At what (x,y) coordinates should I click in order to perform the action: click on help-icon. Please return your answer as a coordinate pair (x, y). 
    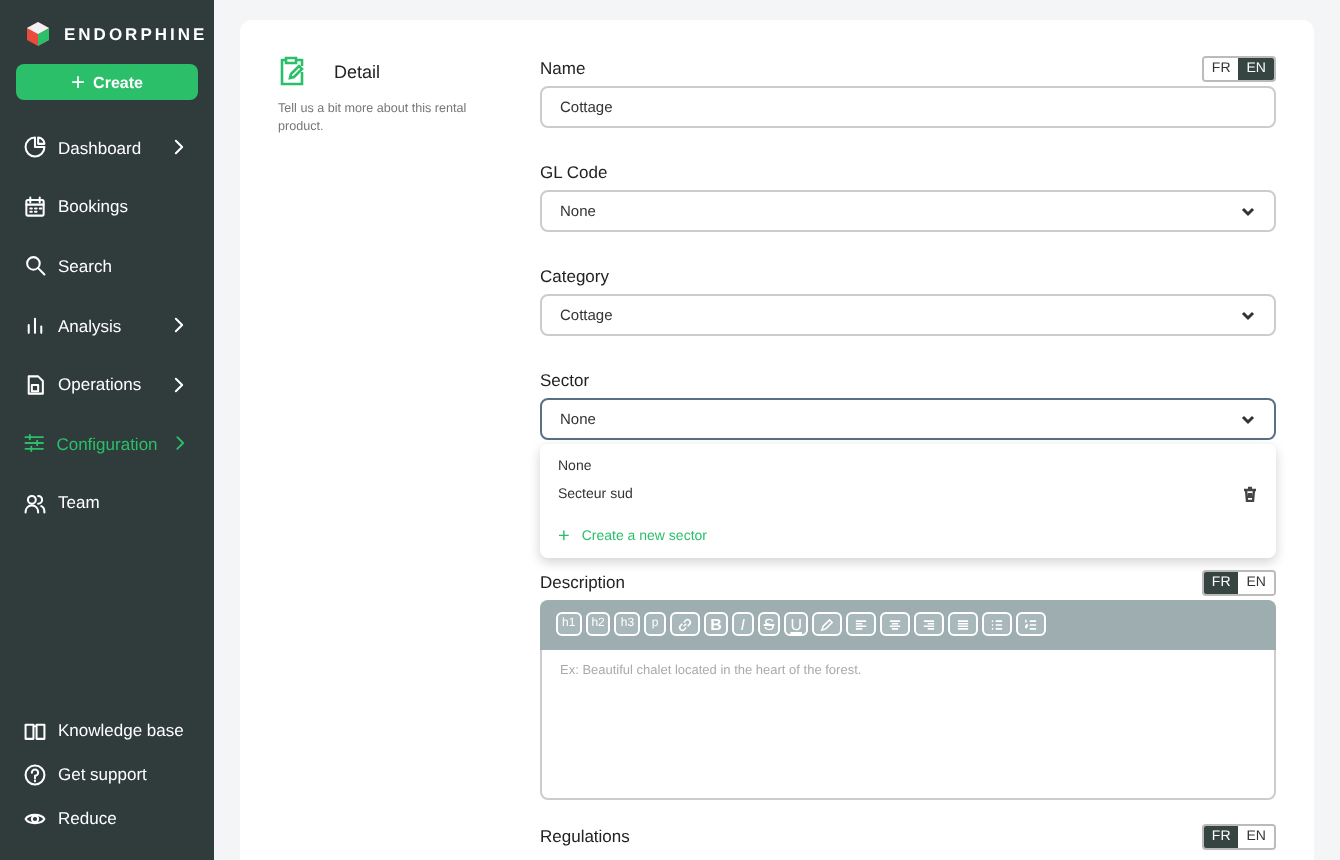
    Looking at the image, I should click on (35, 774).